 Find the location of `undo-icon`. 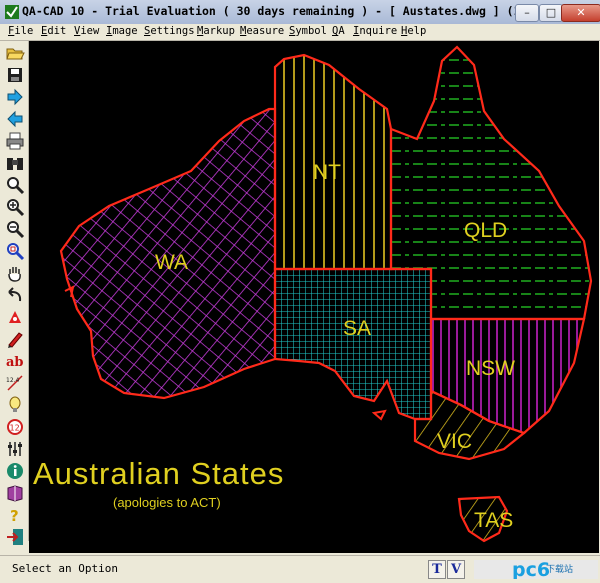

undo-icon is located at coordinates (15, 294).